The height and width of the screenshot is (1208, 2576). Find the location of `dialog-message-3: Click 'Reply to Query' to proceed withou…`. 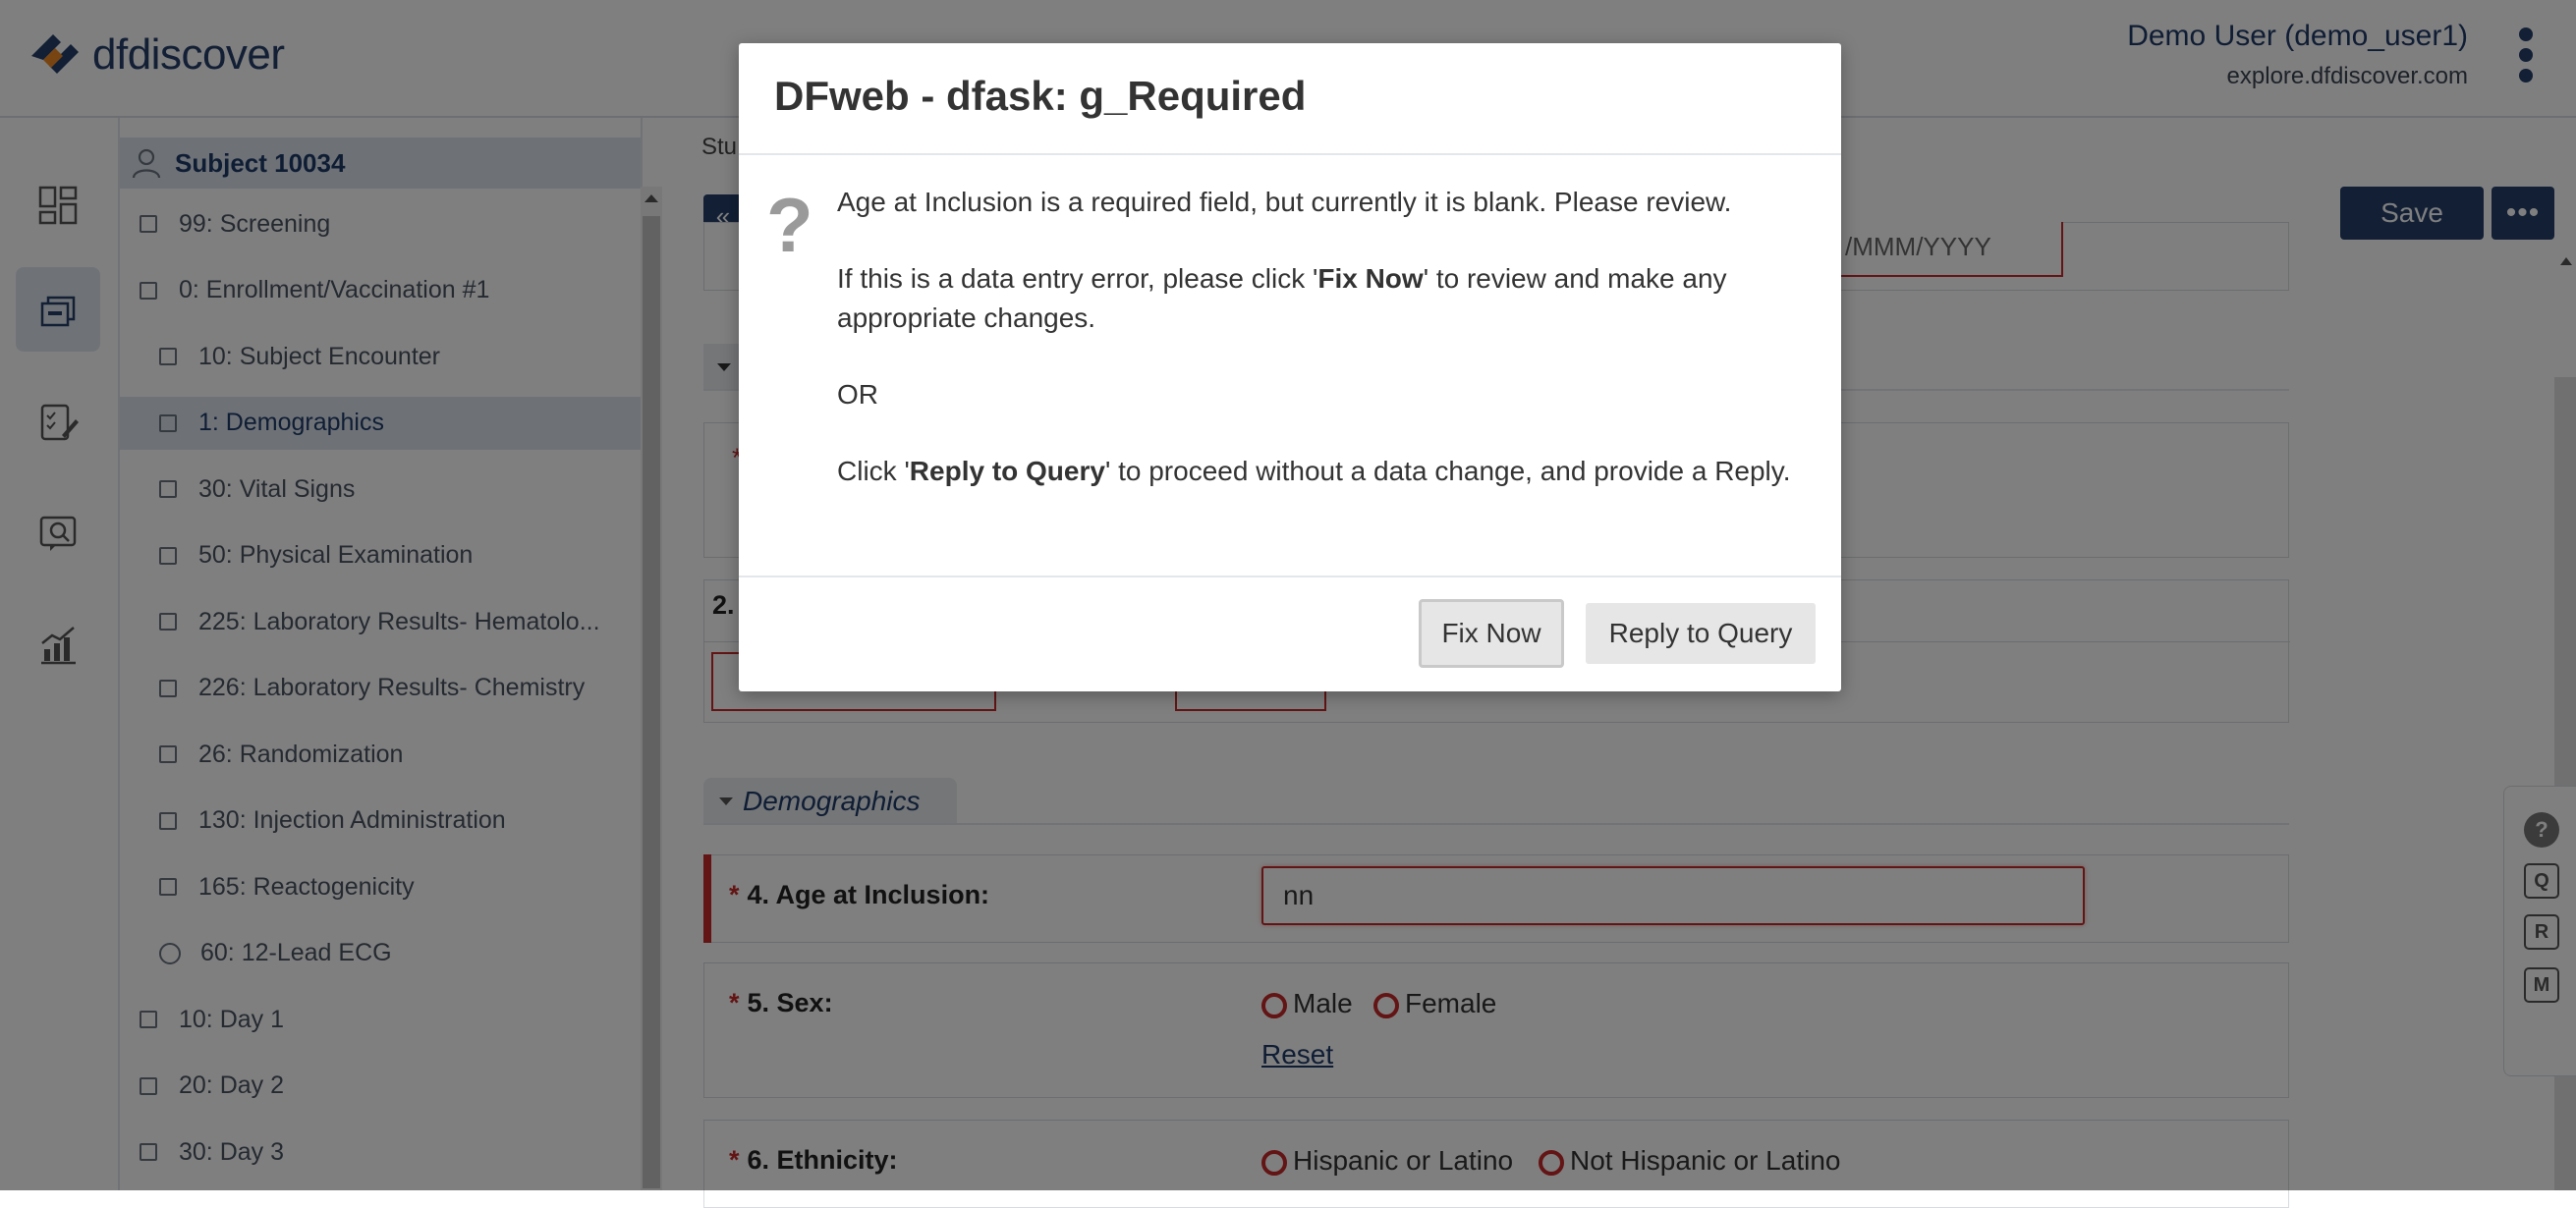

dialog-message-3: Click 'Reply to Query' to proceed withou… is located at coordinates (1314, 471).